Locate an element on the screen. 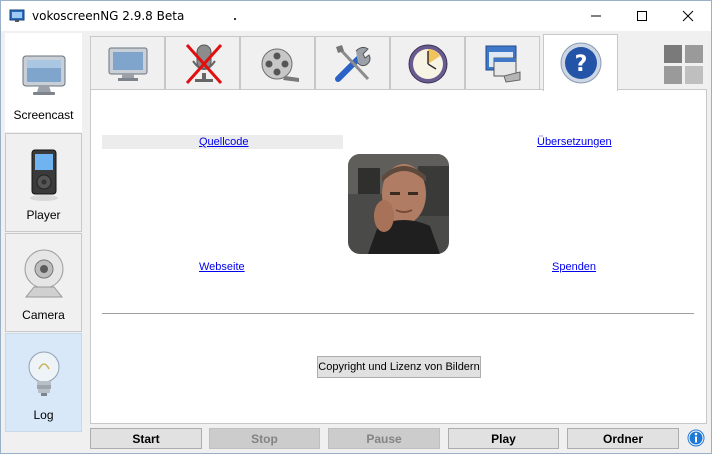 The image size is (712, 454). microphone-muted-icon is located at coordinates (203, 63).